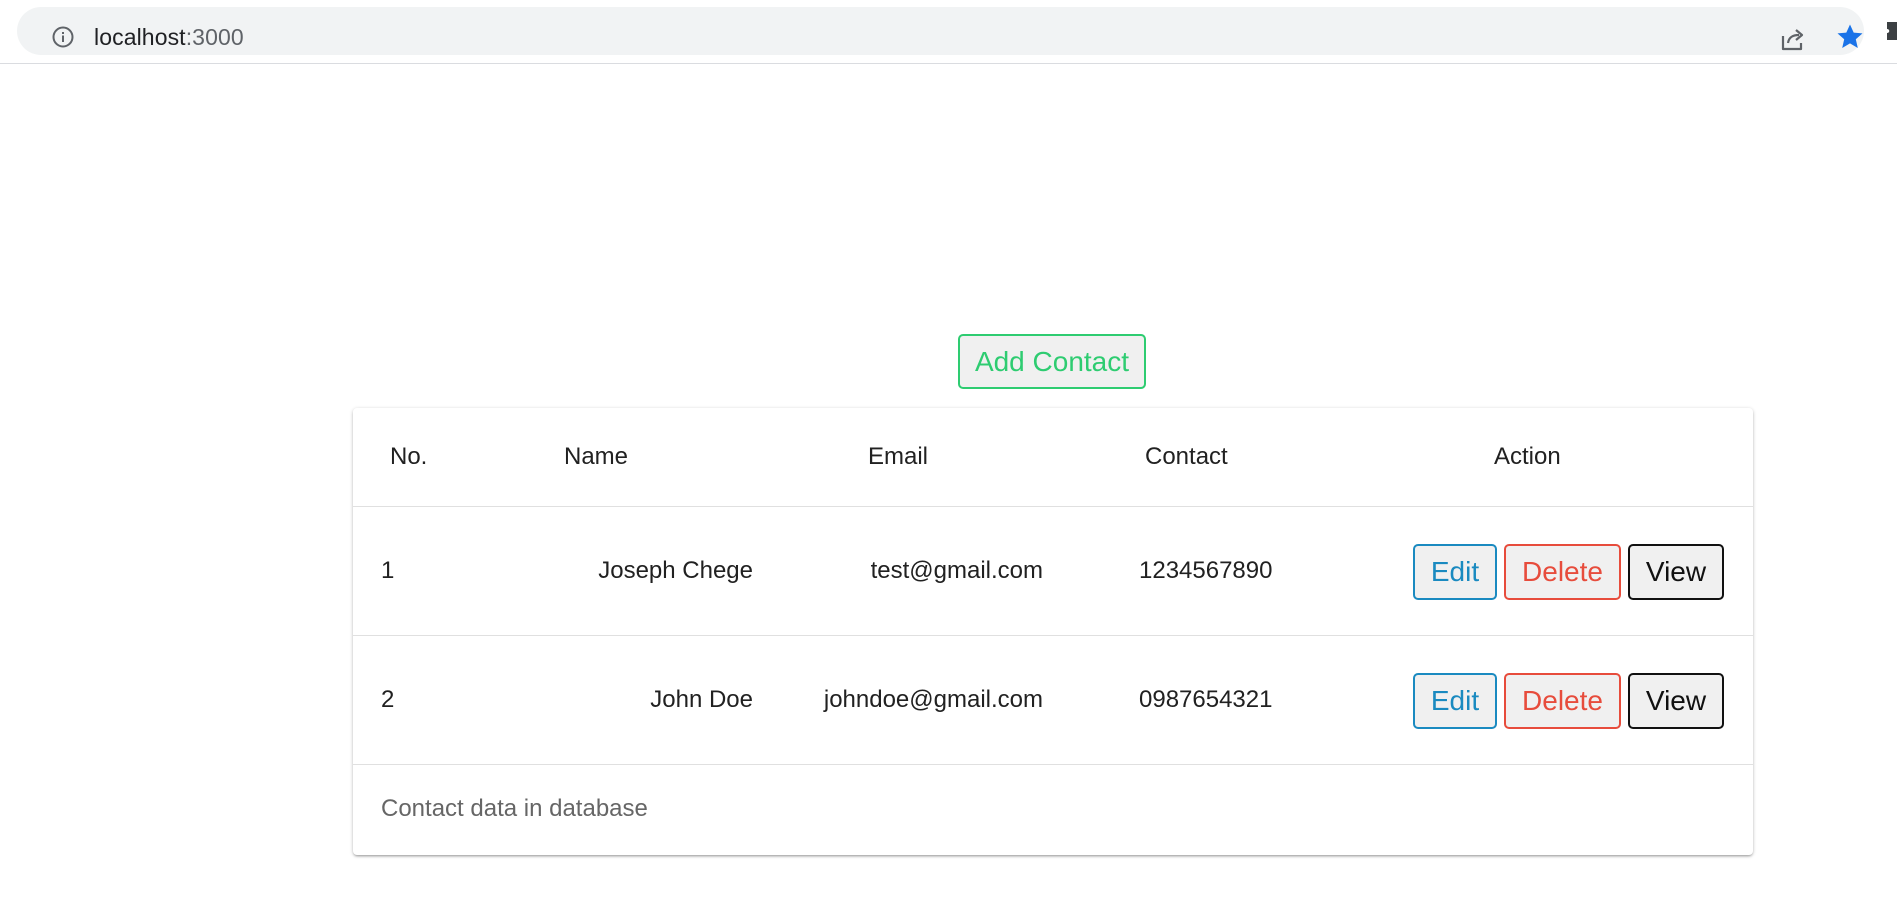  Describe the element at coordinates (1527, 456) in the screenshot. I see `header-action: Action` at that location.